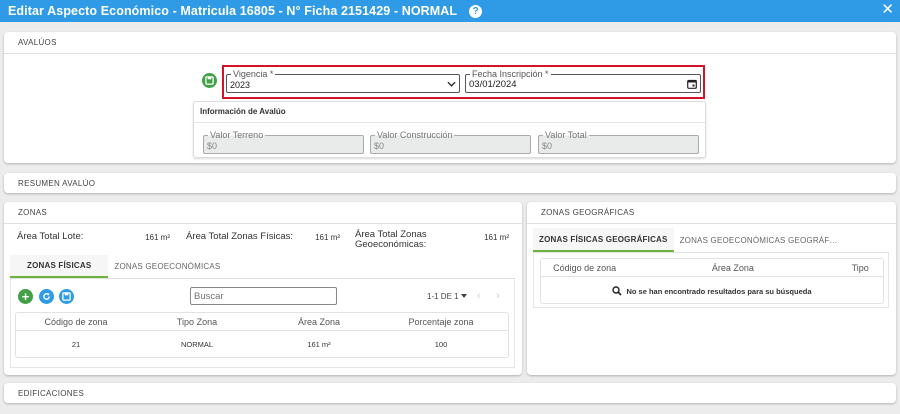  What do you see at coordinates (253, 74) in the screenshot?
I see `vigencia-label: Vigencia *` at bounding box center [253, 74].